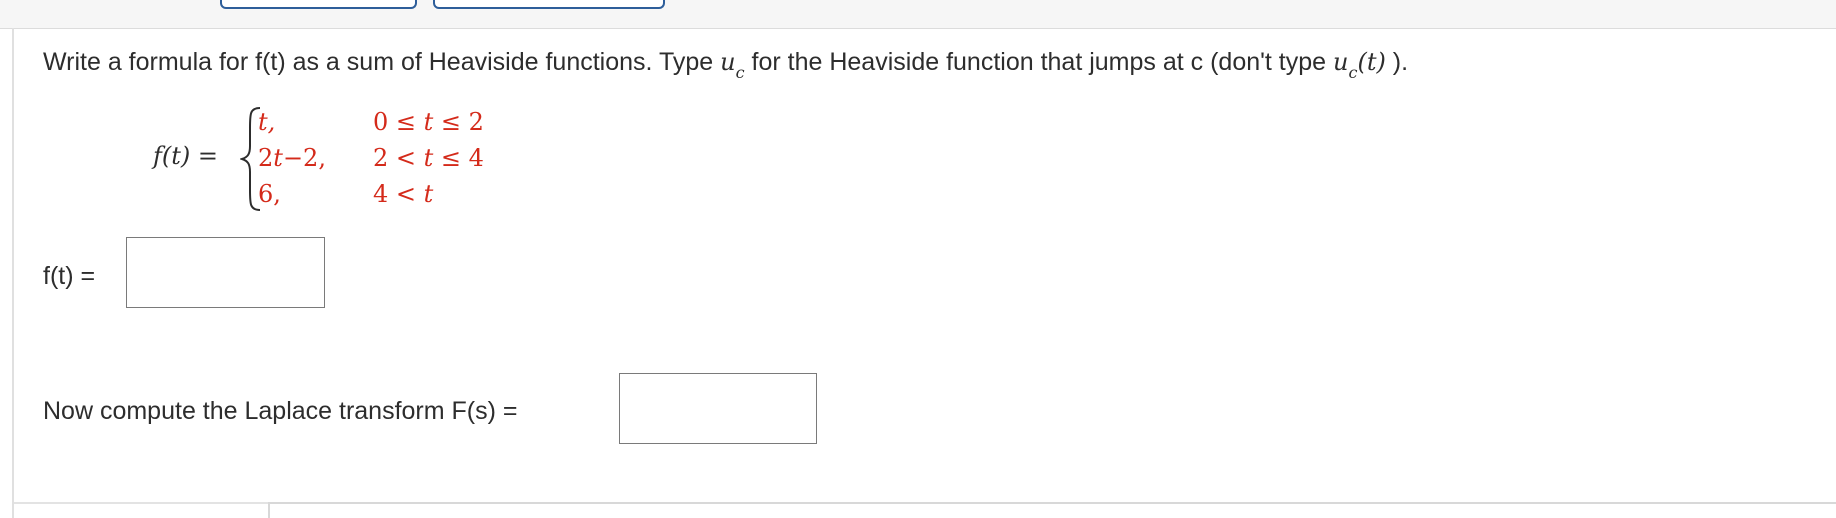  I want to click on piece-cond-2: 2 < t ≤ 4, so click(428, 158).